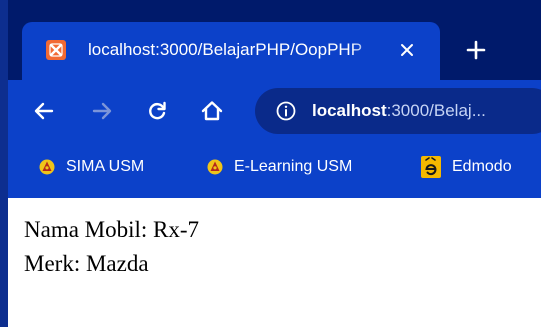 The height and width of the screenshot is (327, 541). I want to click on plus-icon, so click(476, 50).